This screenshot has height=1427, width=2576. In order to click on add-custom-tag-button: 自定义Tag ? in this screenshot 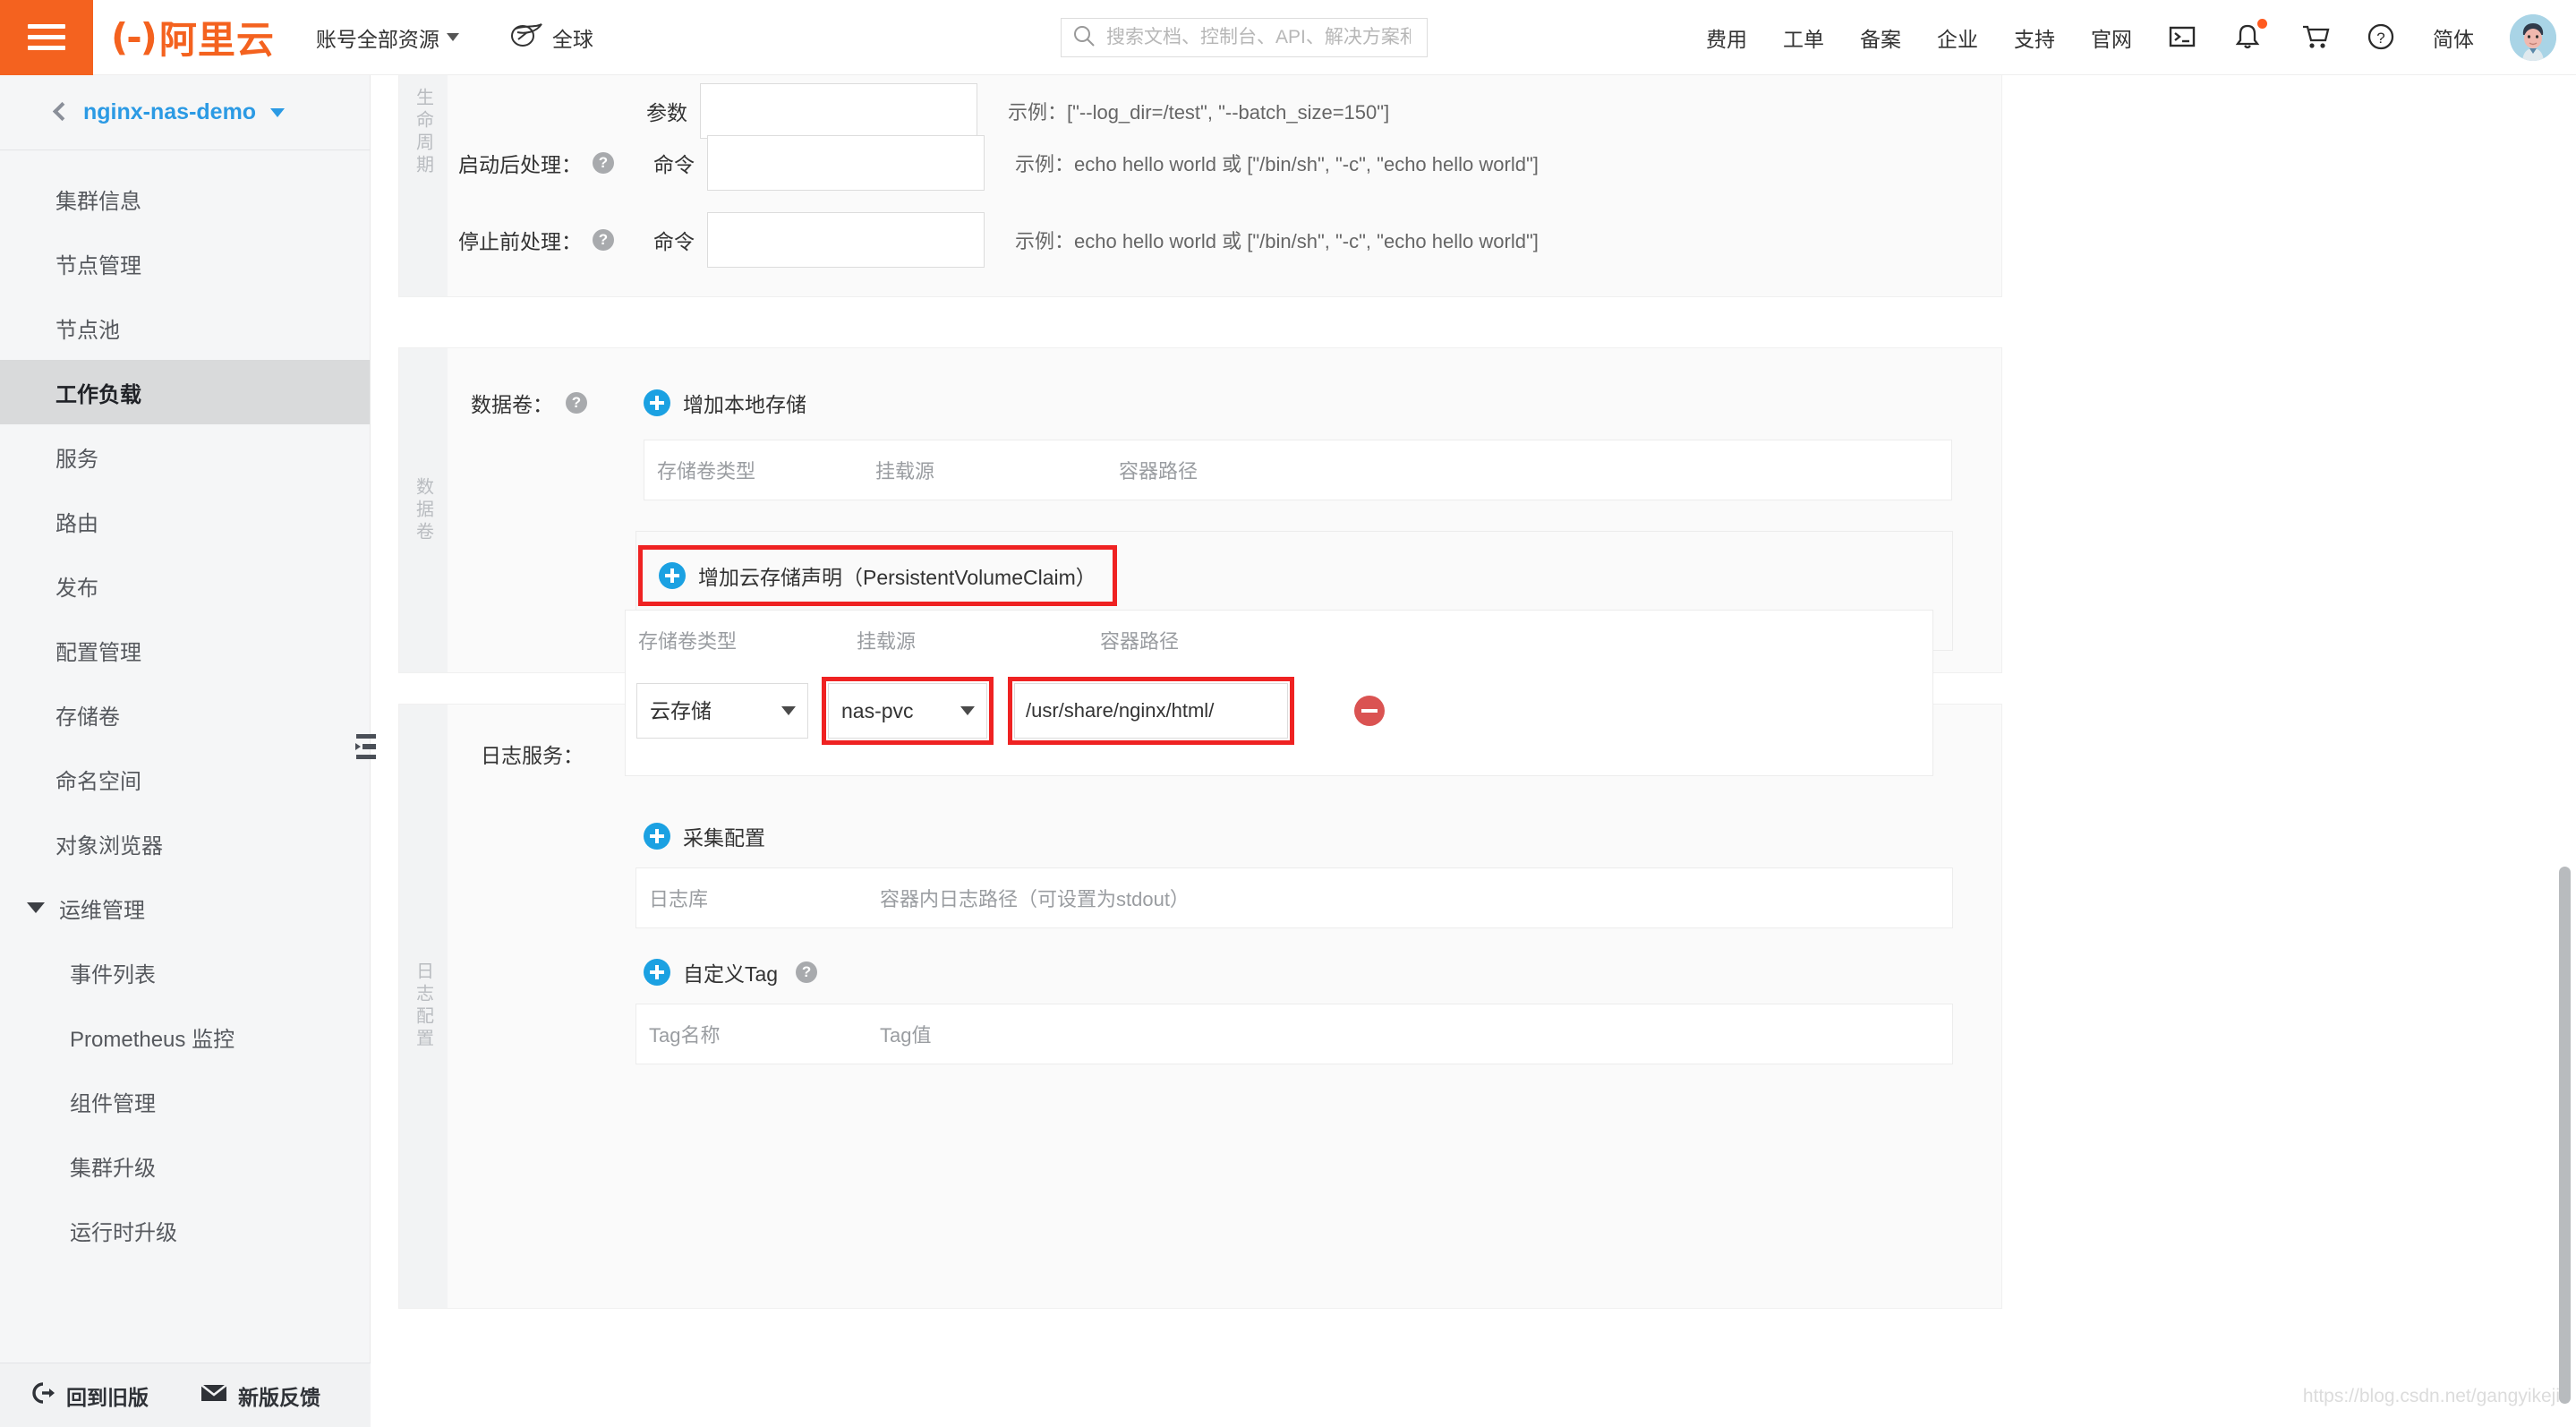, I will do `click(731, 972)`.